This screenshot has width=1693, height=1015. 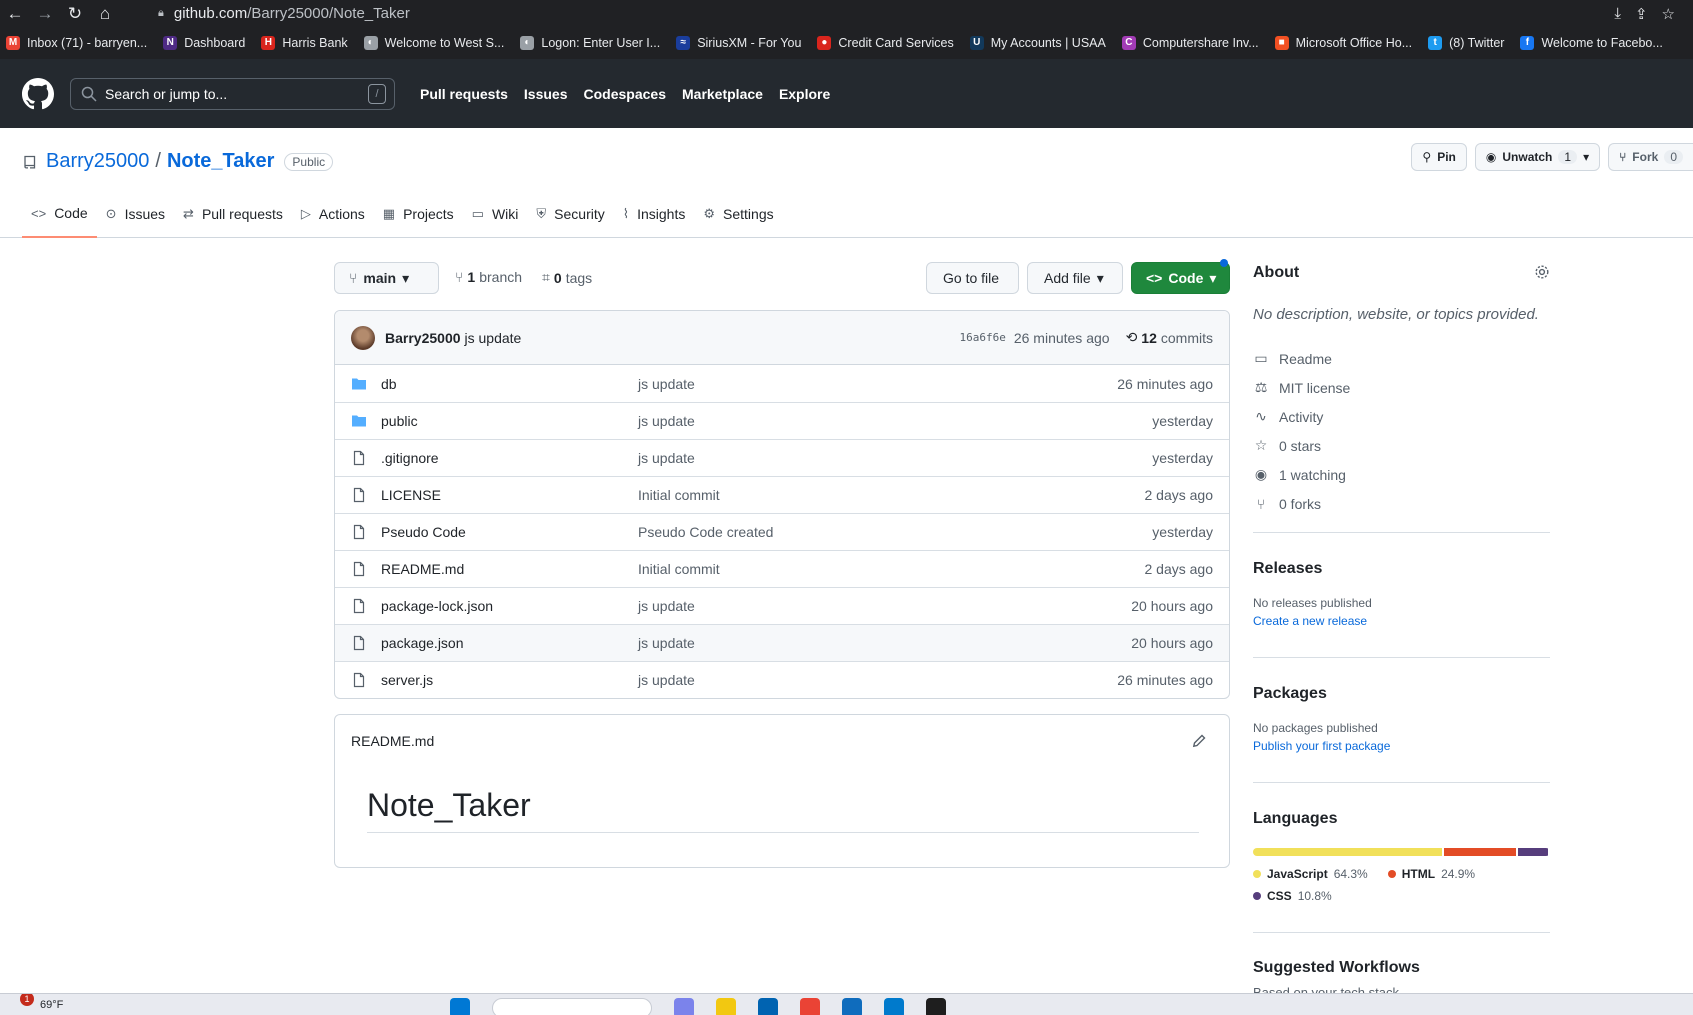 I want to click on create-release-link: Create a new release, so click(x=1312, y=621).